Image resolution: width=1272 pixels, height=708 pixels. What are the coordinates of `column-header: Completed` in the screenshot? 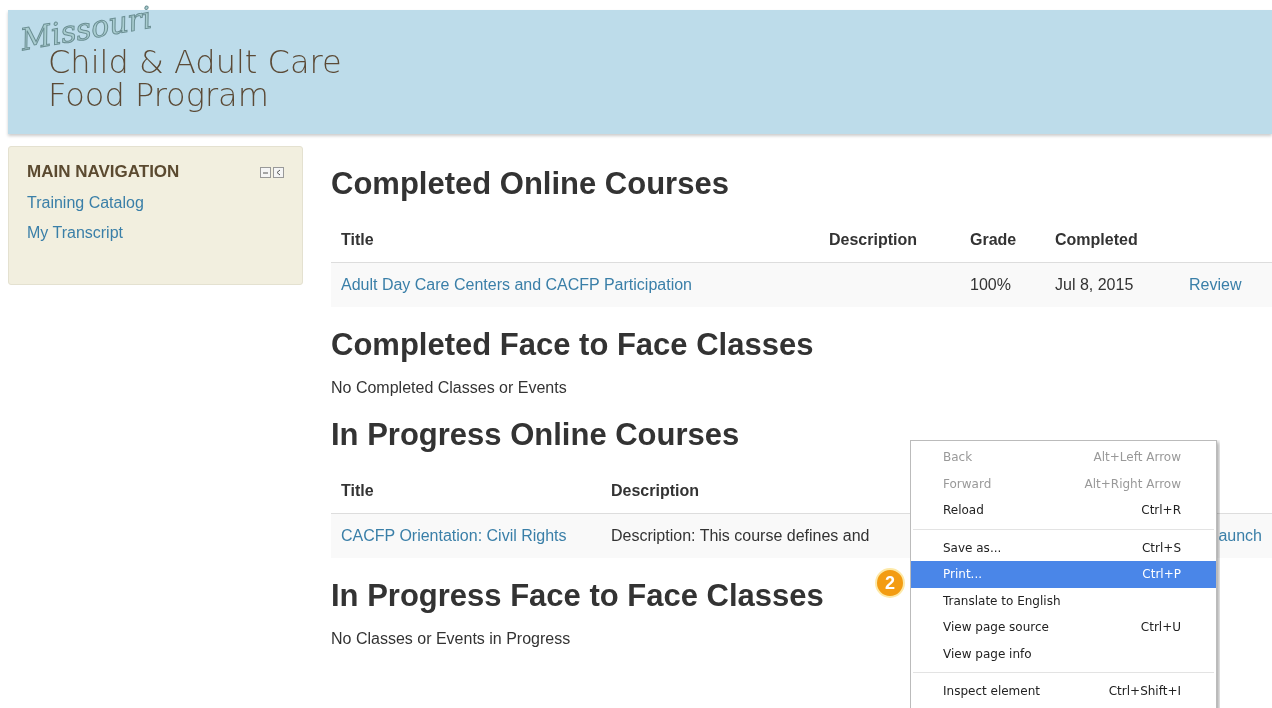 It's located at (1096, 240).